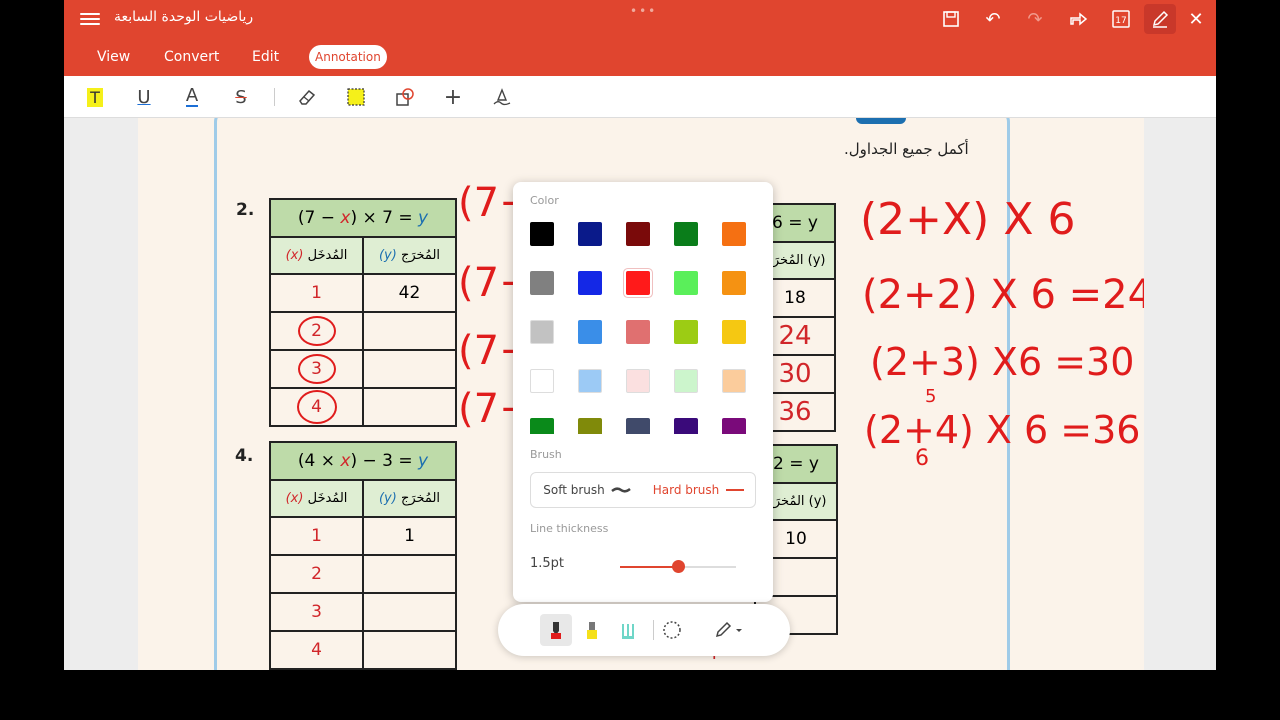 The height and width of the screenshot is (720, 1280). What do you see at coordinates (672, 630) in the screenshot?
I see `lasso-icon` at bounding box center [672, 630].